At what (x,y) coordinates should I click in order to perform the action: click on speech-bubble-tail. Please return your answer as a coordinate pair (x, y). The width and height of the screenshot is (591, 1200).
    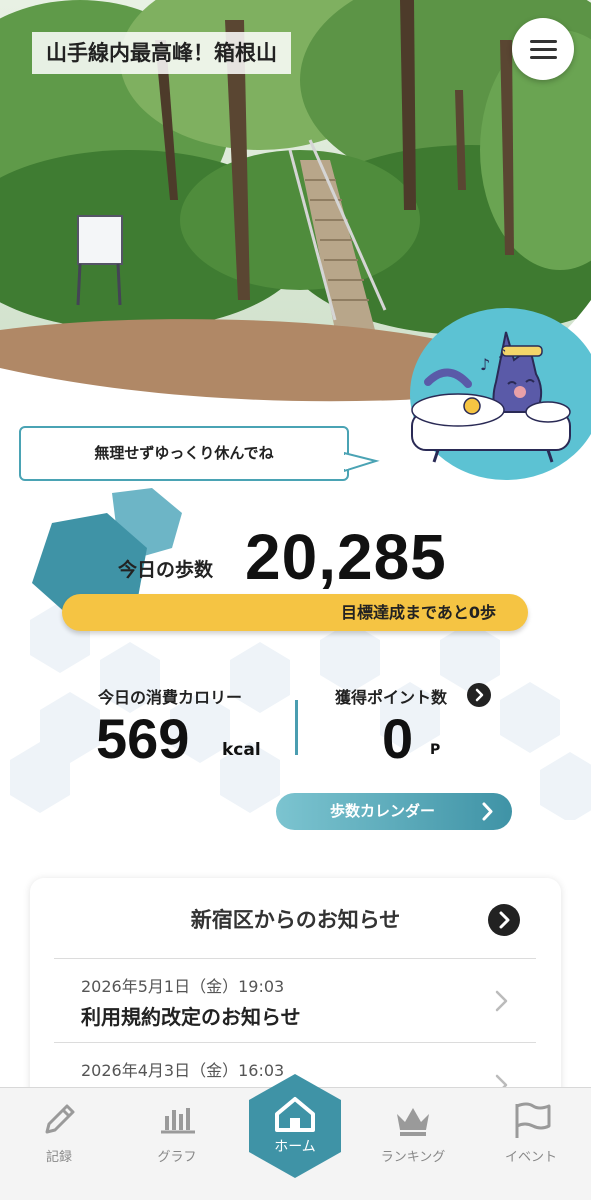
    Looking at the image, I should click on (362, 462).